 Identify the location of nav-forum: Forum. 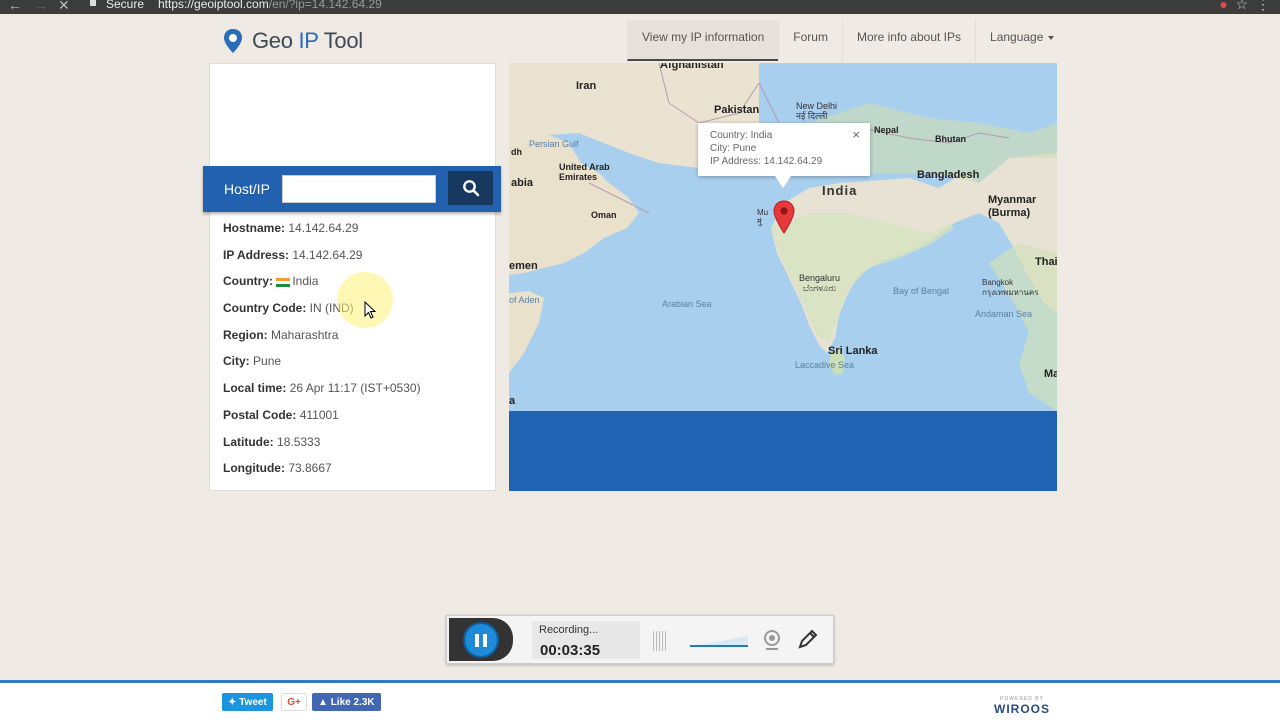
(810, 40).